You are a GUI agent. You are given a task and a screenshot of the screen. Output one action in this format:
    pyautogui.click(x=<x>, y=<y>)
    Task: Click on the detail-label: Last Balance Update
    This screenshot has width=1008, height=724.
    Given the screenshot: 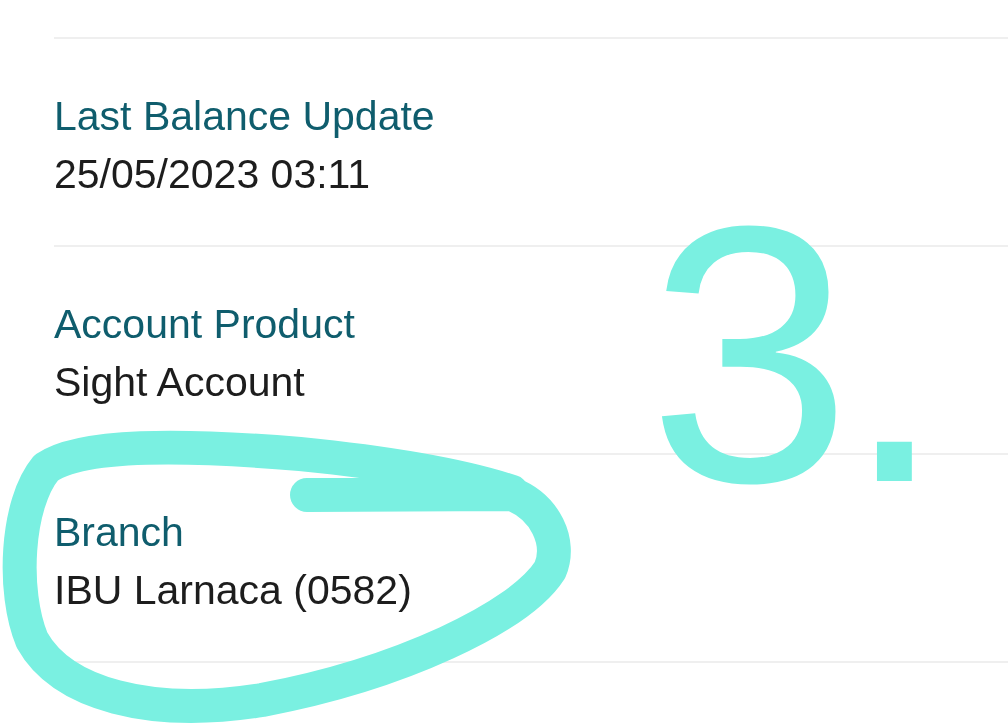 What is the action you would take?
    pyautogui.click(x=244, y=116)
    